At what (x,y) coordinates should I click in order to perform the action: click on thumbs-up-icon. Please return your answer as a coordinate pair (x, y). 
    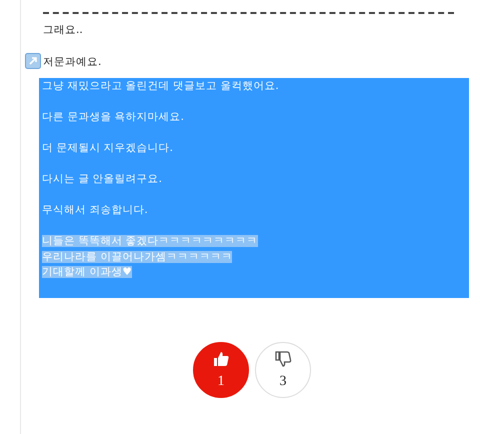
    Looking at the image, I should click on (221, 359).